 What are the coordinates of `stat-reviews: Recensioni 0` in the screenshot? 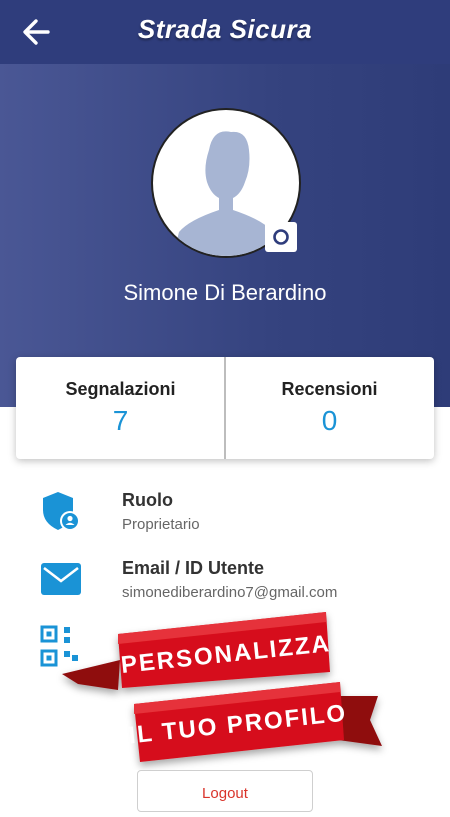 It's located at (329, 408).